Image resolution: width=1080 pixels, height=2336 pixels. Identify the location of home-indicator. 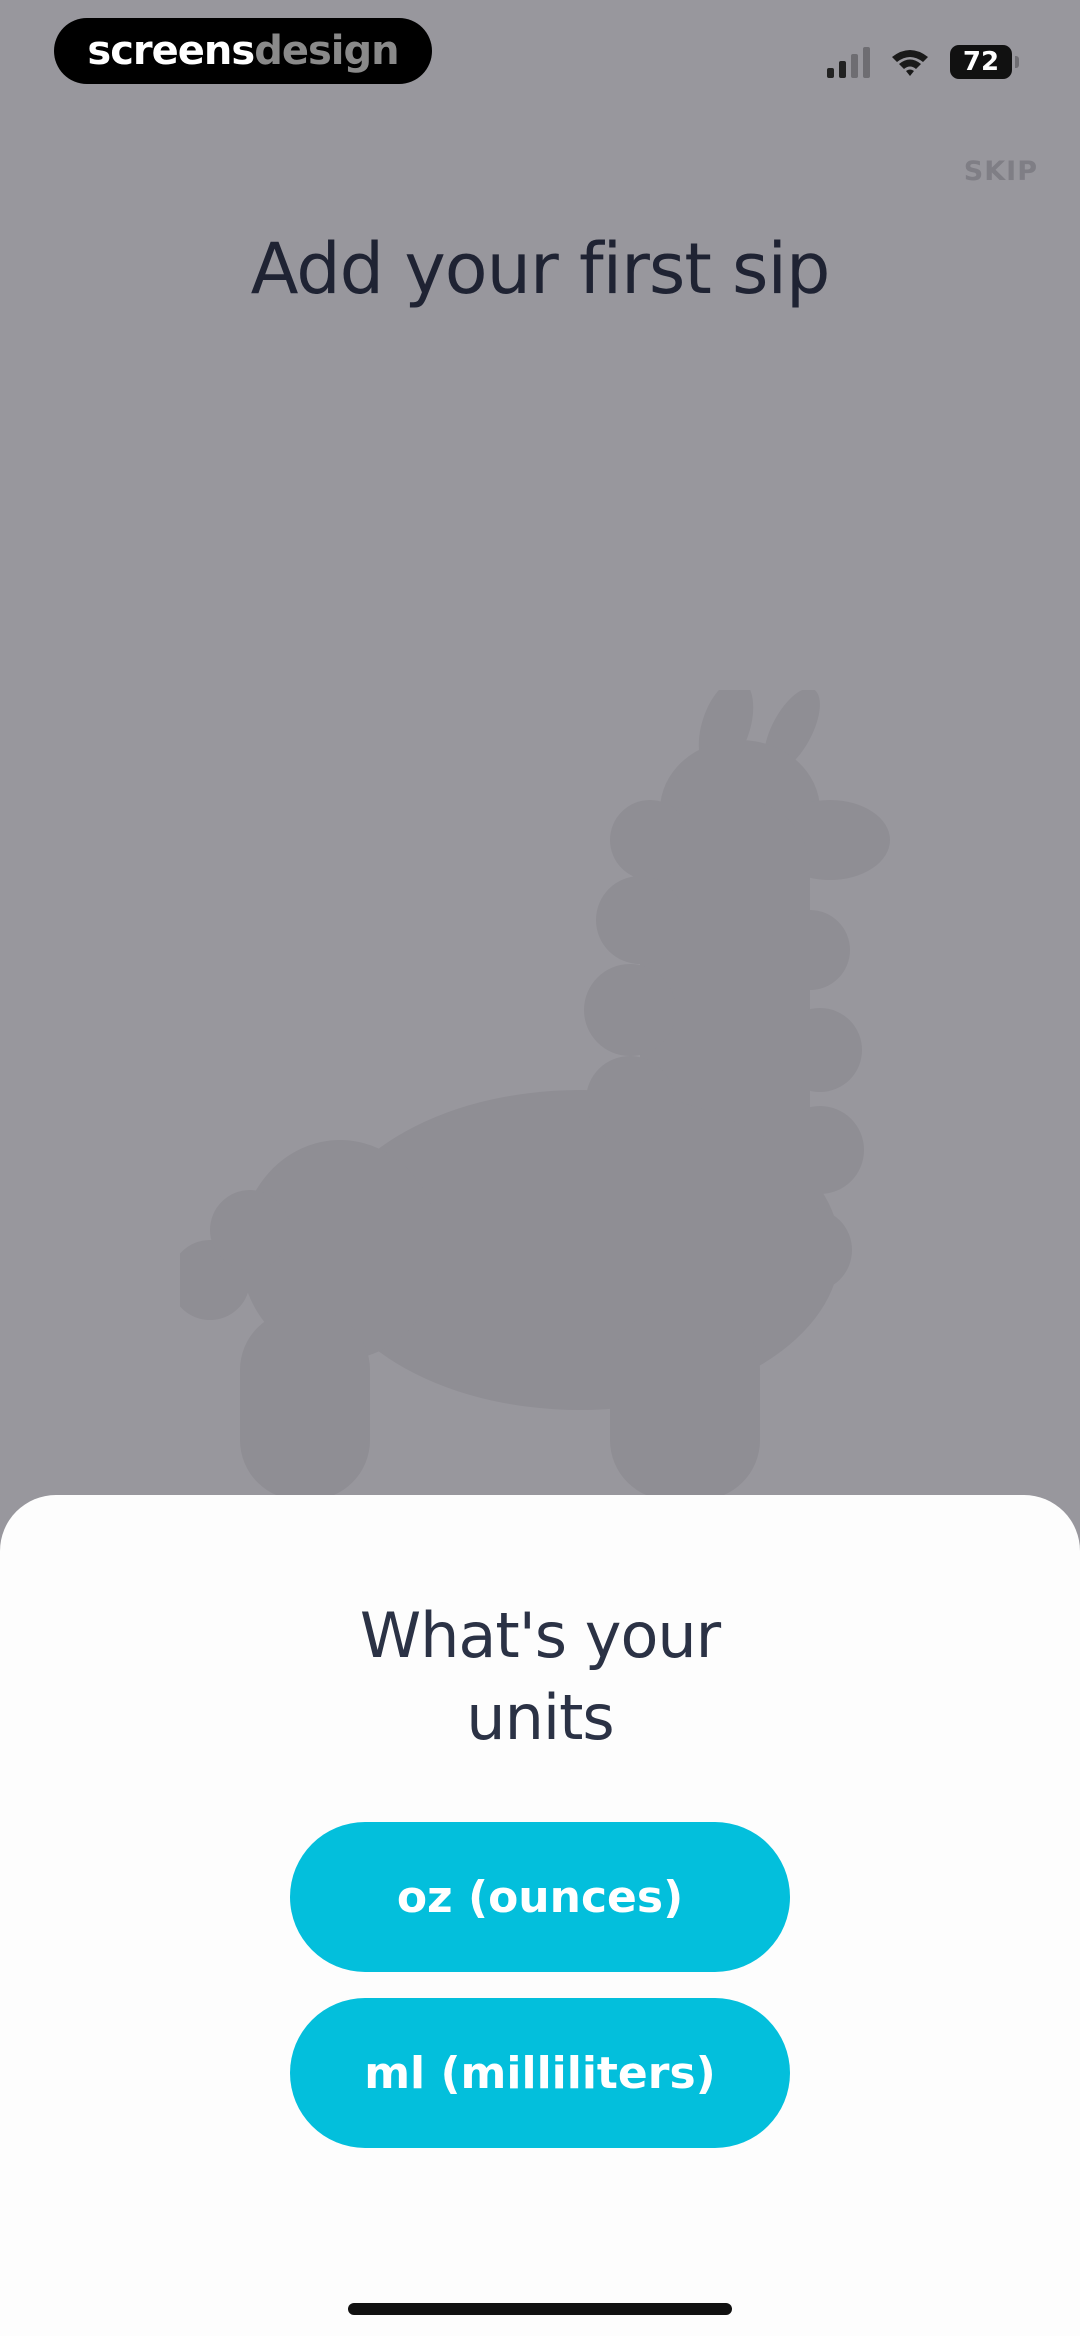
(540, 2309).